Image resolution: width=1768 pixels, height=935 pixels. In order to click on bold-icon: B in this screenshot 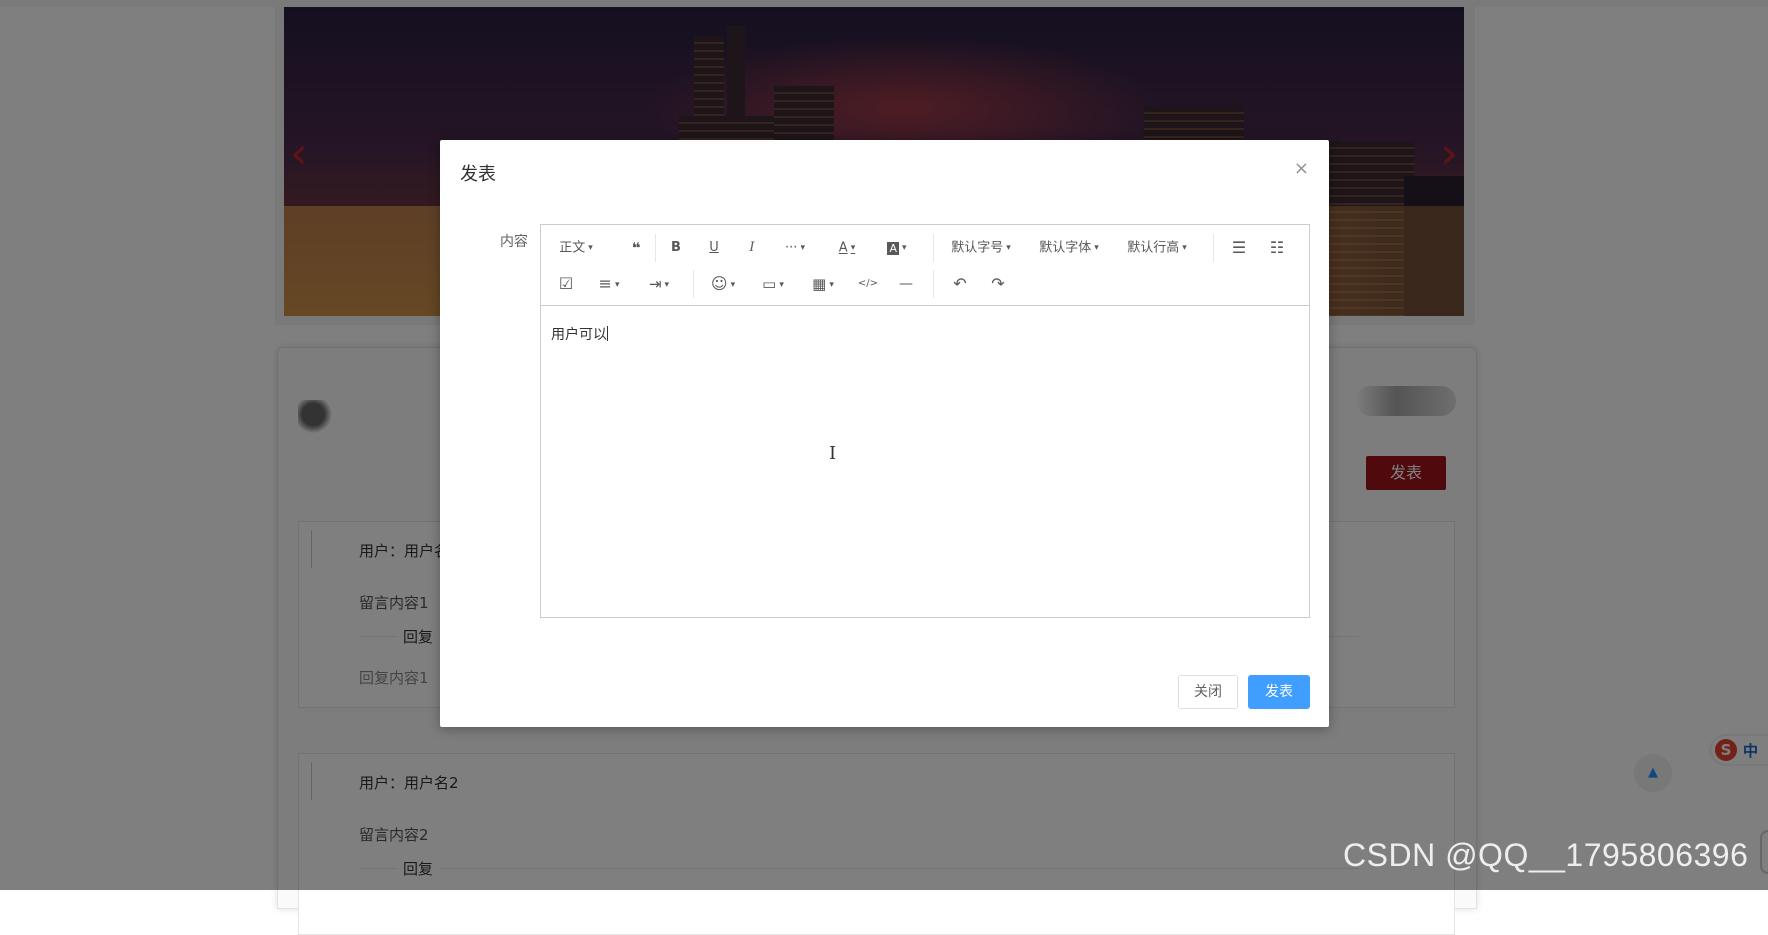, I will do `click(676, 248)`.